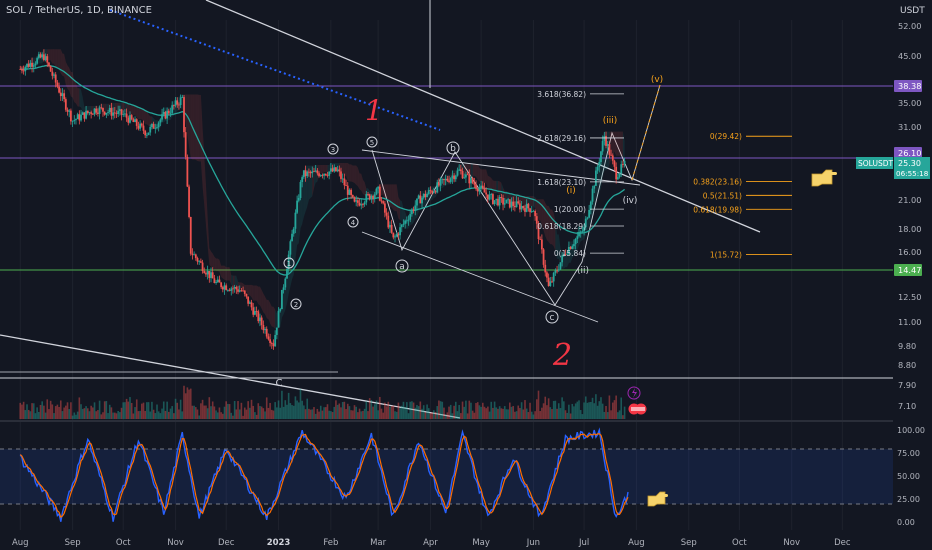  Describe the element at coordinates (79, 10) in the screenshot. I see `symbol-title: SOL / TetherUS, 1D, BINANCE` at that location.